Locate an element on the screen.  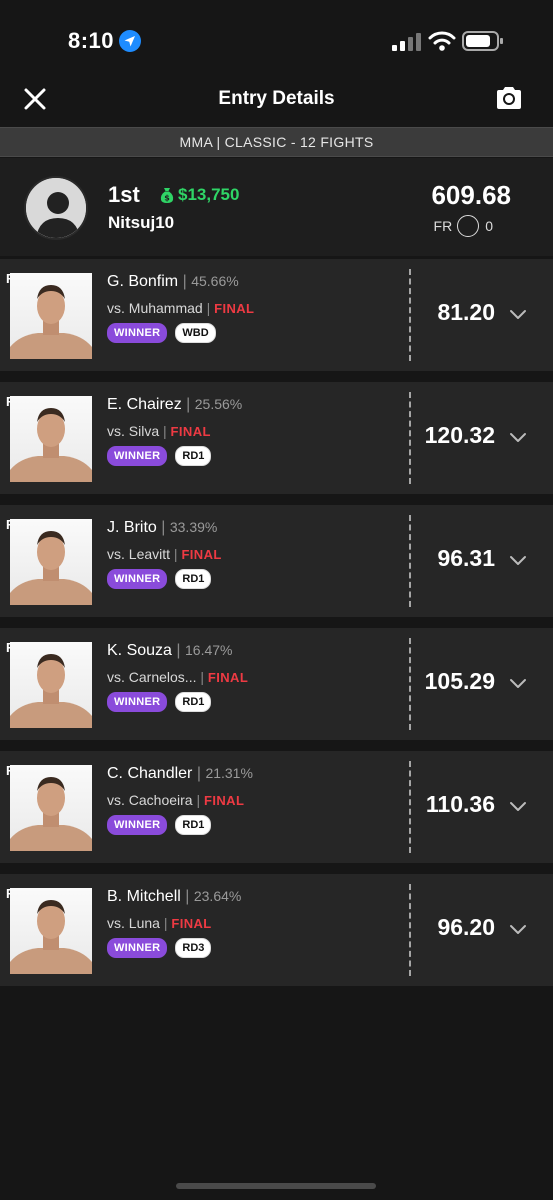
fighter-opponent: vs. Luna is located at coordinates (133, 923).